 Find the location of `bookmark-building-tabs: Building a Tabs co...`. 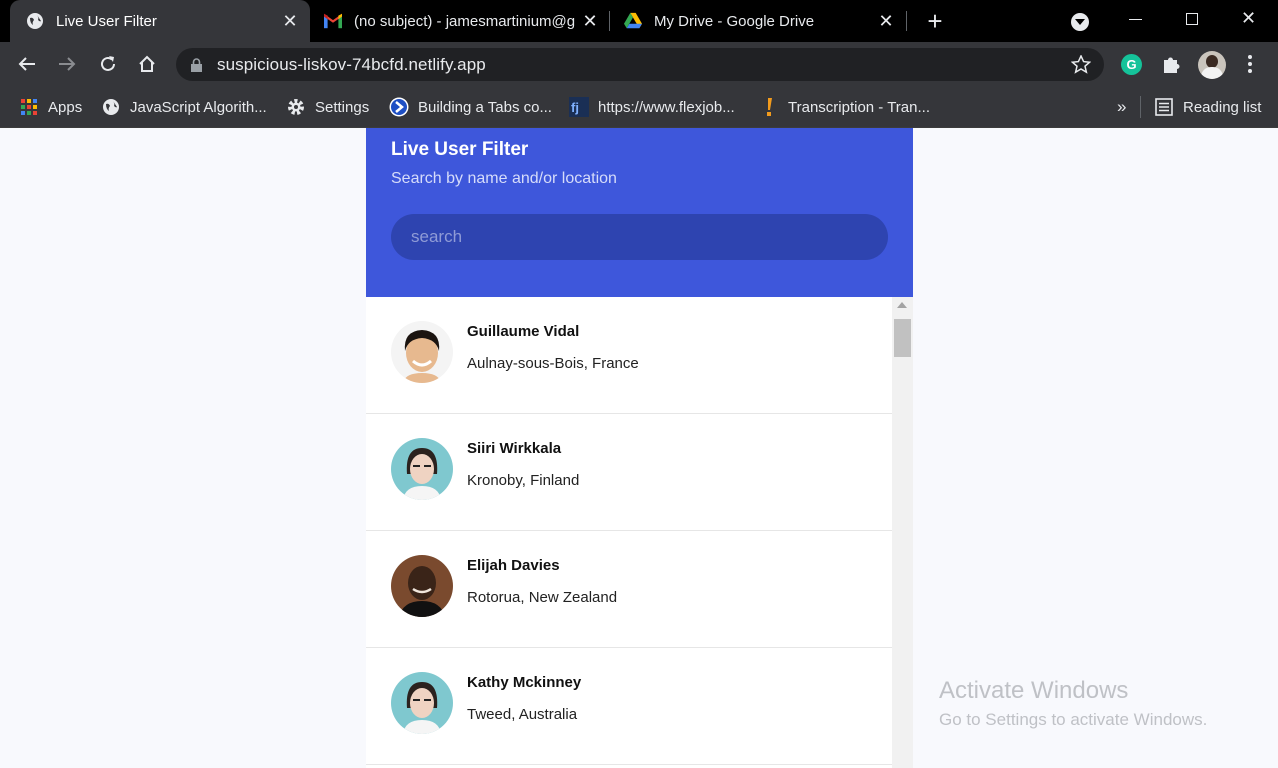

bookmark-building-tabs: Building a Tabs co... is located at coordinates (470, 107).